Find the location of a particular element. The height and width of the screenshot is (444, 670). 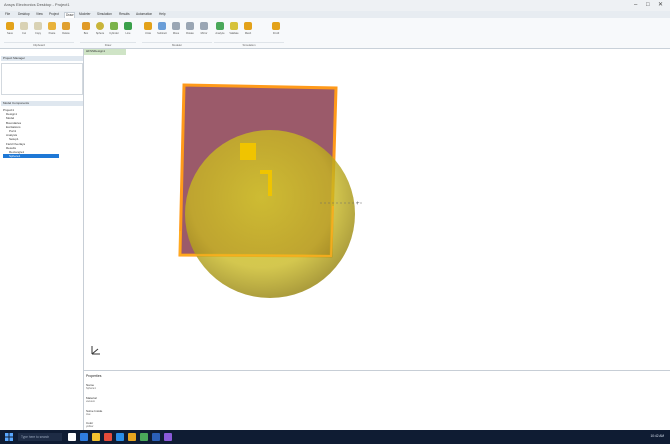

ansys-icon is located at coordinates (132, 437).